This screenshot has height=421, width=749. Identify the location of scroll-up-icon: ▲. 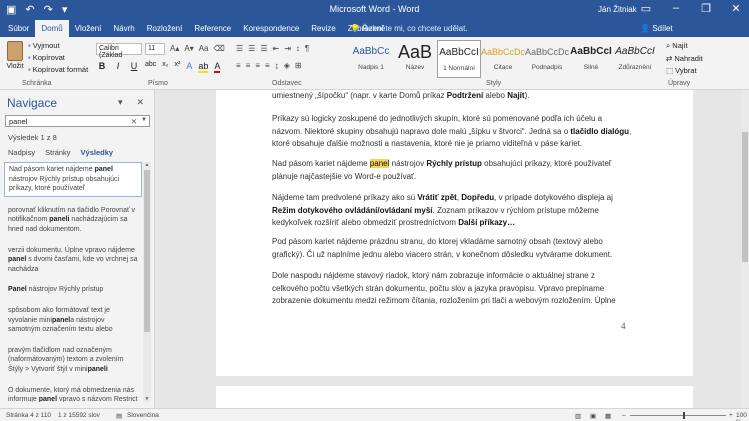
(147, 165).